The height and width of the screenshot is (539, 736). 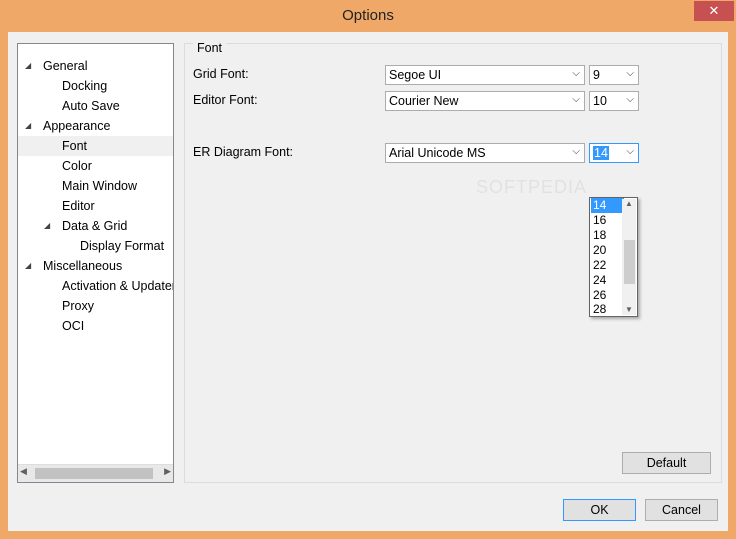 What do you see at coordinates (415, 75) in the screenshot?
I see `grid-font-value: Segoe UI` at bounding box center [415, 75].